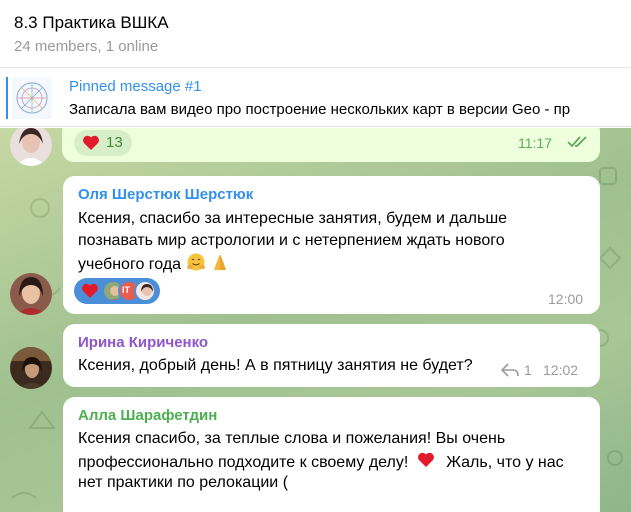 The height and width of the screenshot is (512, 631). What do you see at coordinates (154, 264) in the screenshot?
I see `message-text-line: учебного года` at bounding box center [154, 264].